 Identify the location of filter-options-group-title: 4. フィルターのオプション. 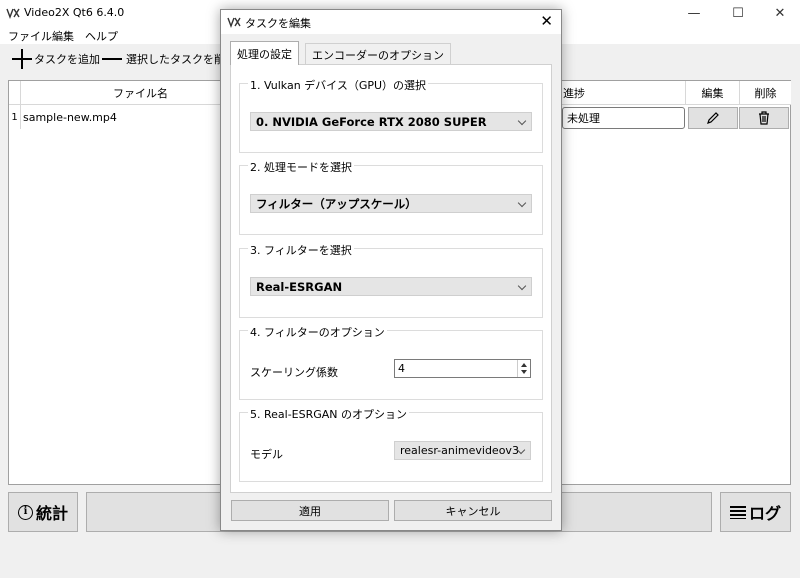
(317, 332).